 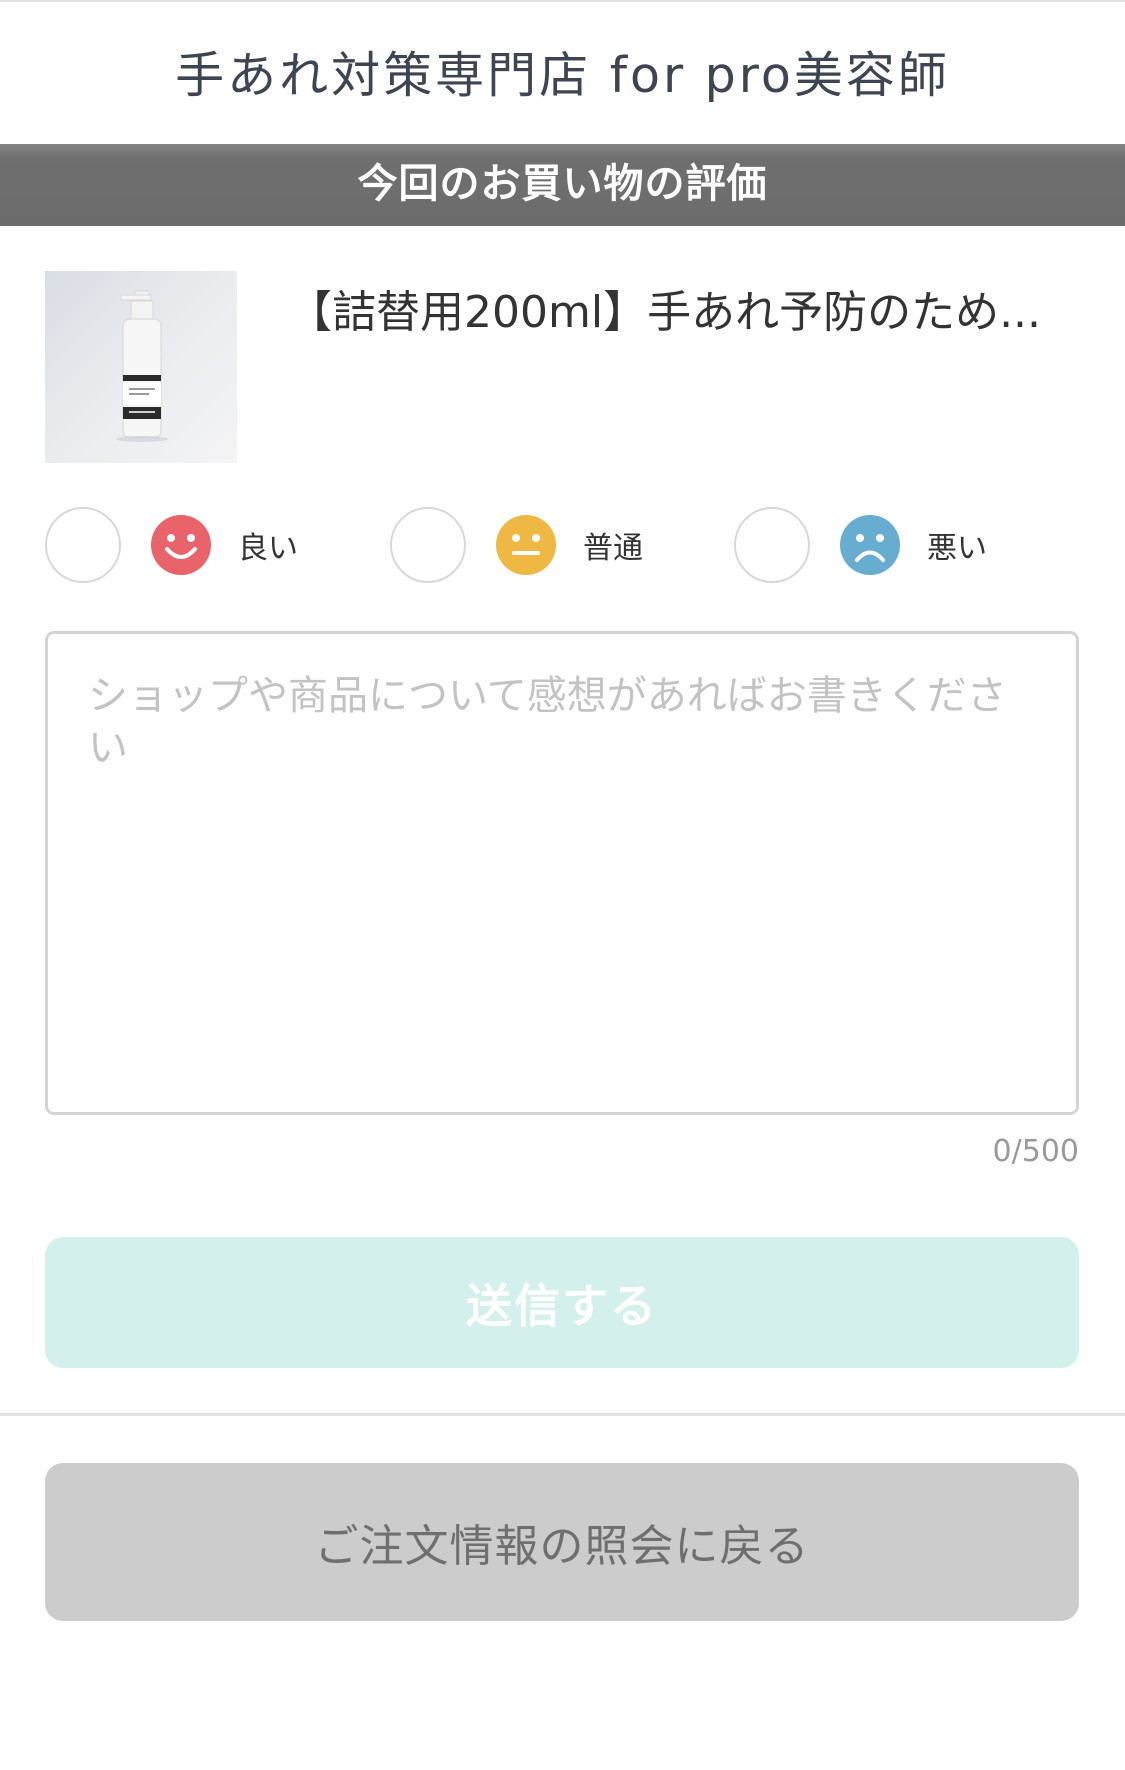 I want to click on rating-bad-label: 悪い, so click(x=957, y=548).